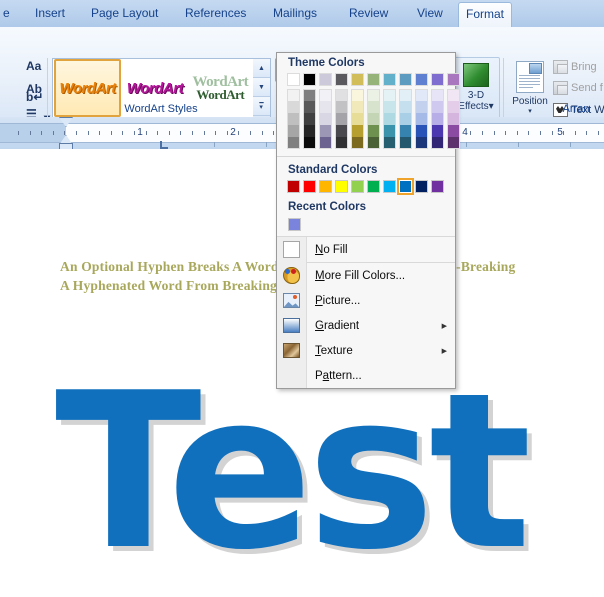  I want to click on standard-color-yellow, so click(341, 186).